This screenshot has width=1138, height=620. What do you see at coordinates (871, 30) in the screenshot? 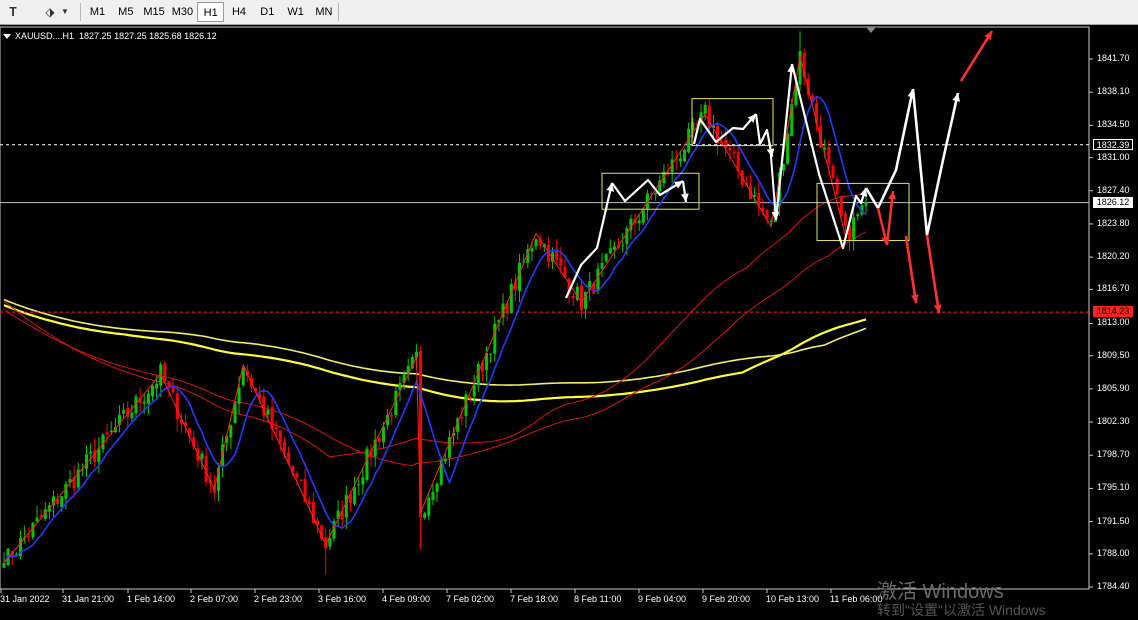
I see `chart-shift-marker` at bounding box center [871, 30].